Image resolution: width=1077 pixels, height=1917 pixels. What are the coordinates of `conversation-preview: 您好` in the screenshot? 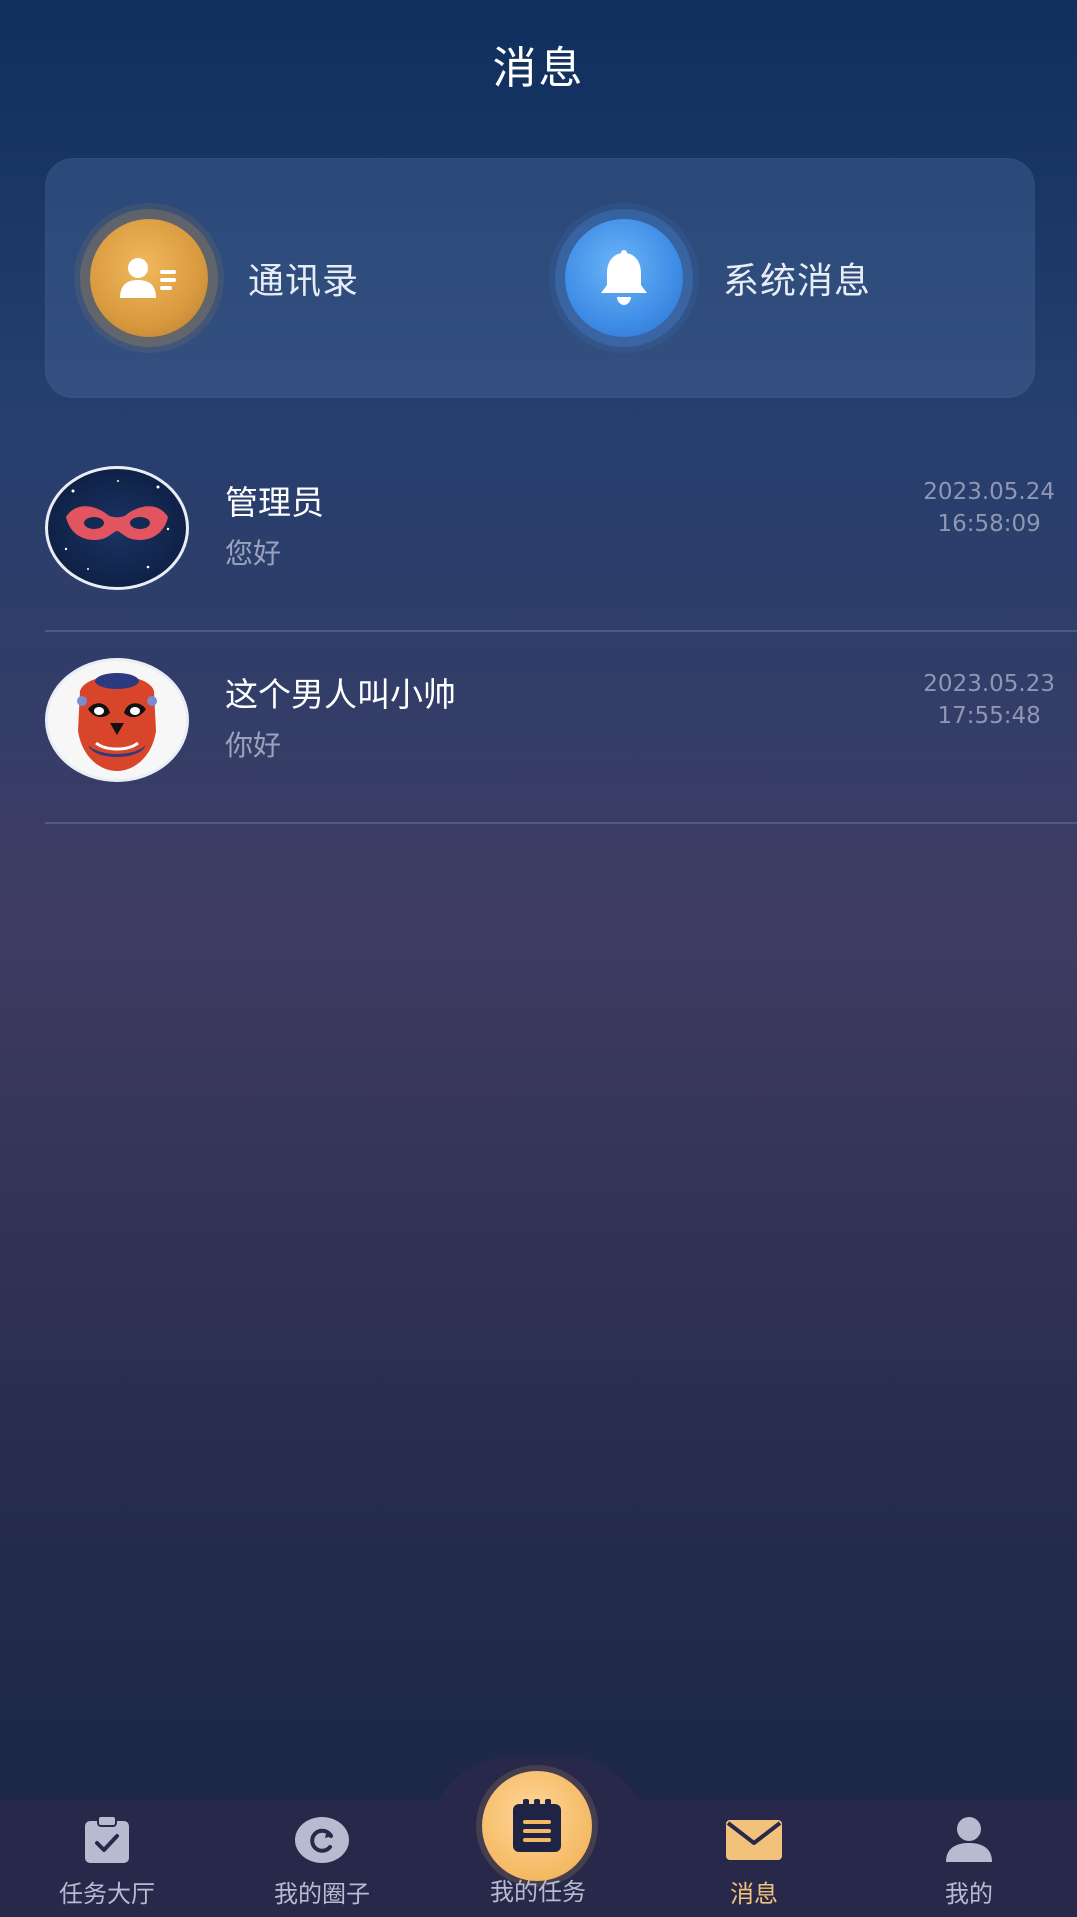 It's located at (253, 553).